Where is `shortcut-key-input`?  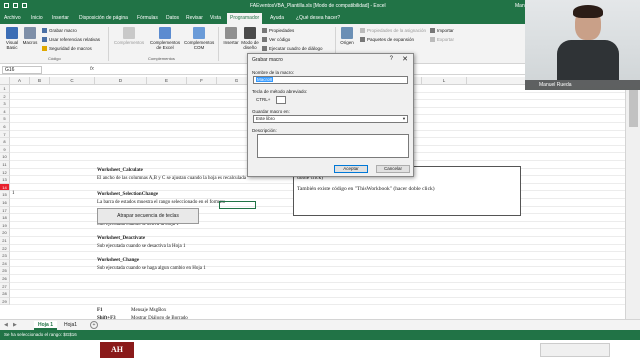 shortcut-key-input is located at coordinates (281, 100).